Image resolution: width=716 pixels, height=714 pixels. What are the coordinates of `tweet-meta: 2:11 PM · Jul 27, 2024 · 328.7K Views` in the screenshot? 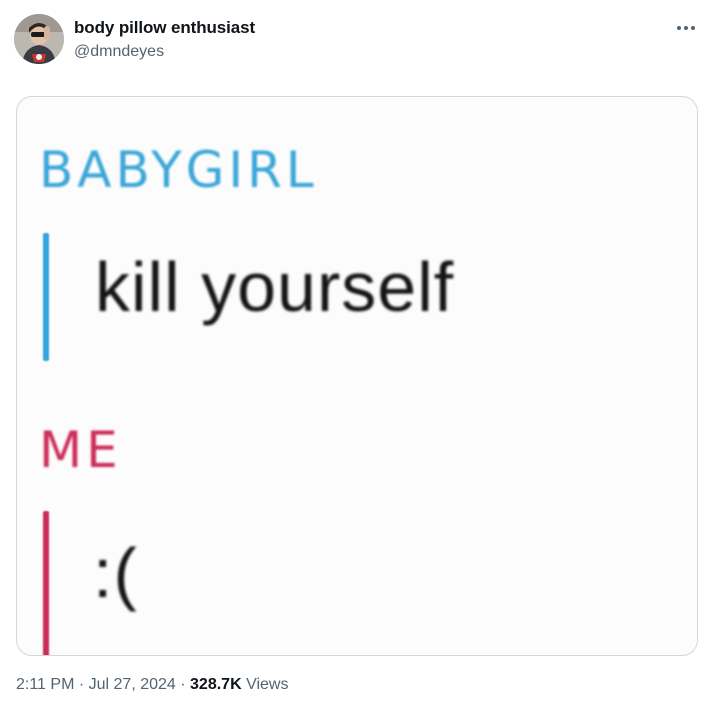 It's located at (152, 685).